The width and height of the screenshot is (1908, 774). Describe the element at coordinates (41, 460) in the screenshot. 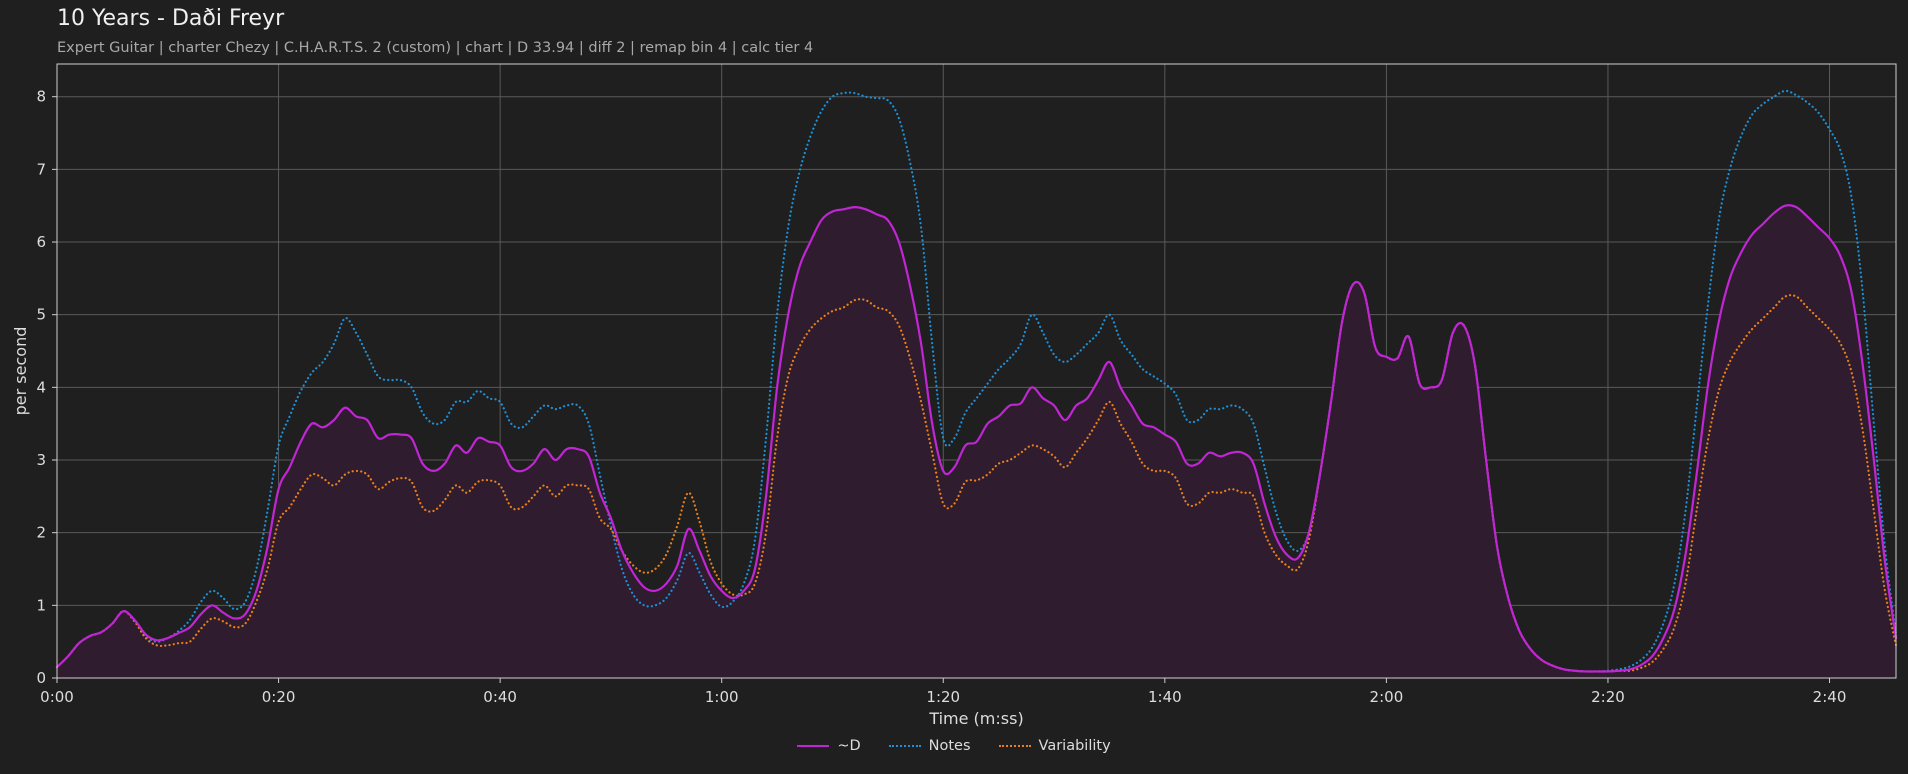

I see `y-tick-label: 3` at that location.